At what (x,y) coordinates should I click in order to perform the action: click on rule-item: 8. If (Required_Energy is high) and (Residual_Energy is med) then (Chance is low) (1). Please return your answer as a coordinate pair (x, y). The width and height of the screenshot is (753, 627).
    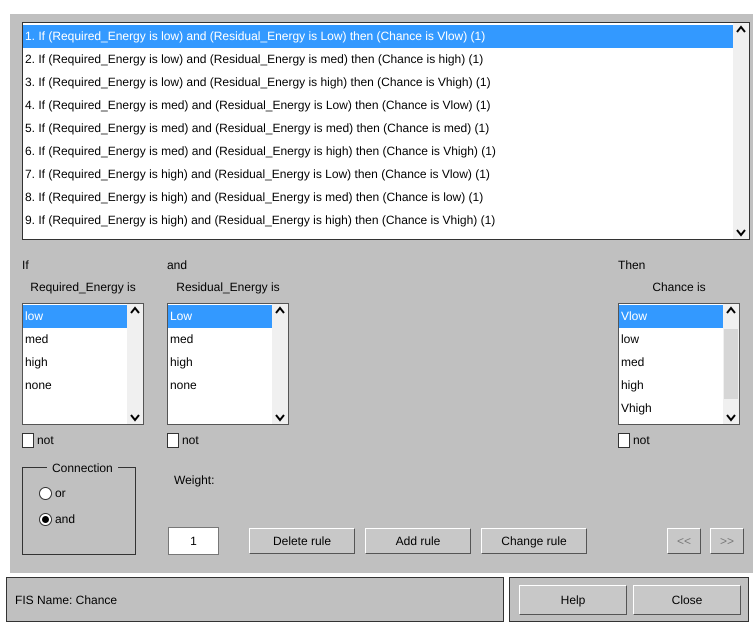
    Looking at the image, I should click on (378, 197).